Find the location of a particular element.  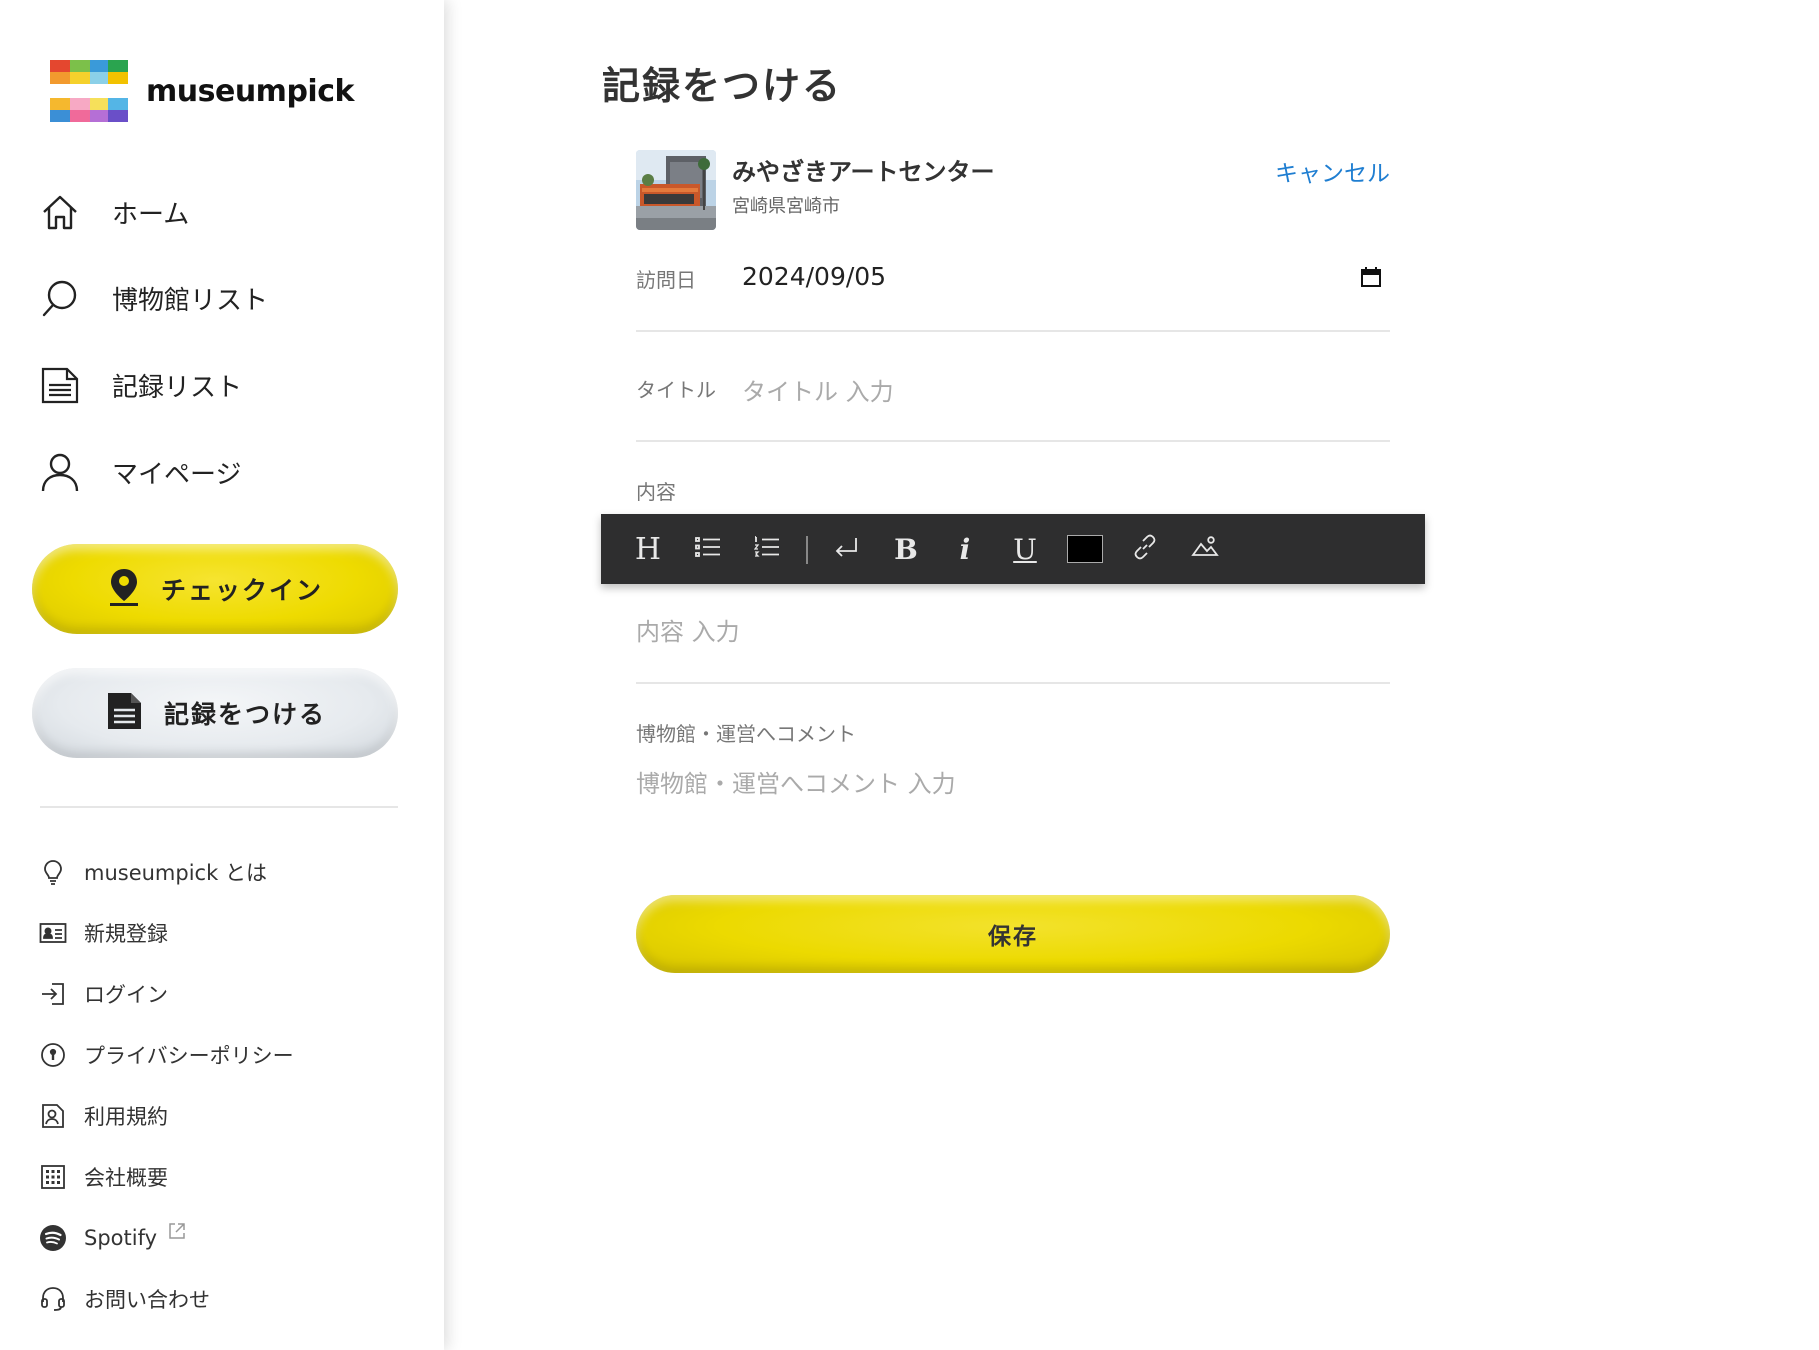

sub-item-spotify: Spotify is located at coordinates (112, 1238).